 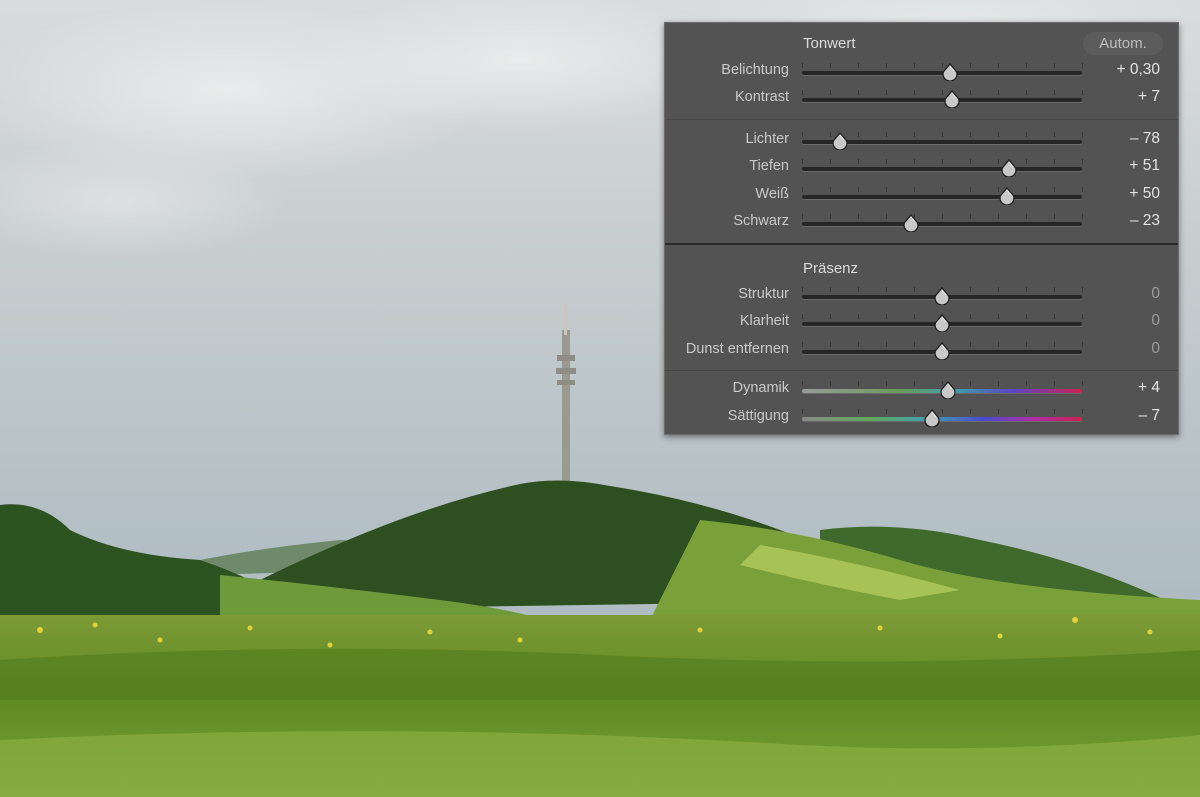 What do you see at coordinates (1123, 43) in the screenshot?
I see `auto-button: Autom.` at bounding box center [1123, 43].